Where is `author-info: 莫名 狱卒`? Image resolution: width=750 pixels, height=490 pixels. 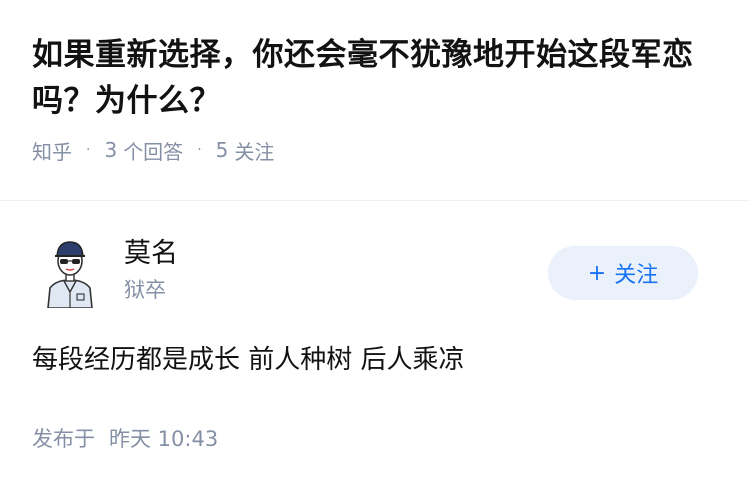 author-info: 莫名 狱卒 is located at coordinates (151, 271).